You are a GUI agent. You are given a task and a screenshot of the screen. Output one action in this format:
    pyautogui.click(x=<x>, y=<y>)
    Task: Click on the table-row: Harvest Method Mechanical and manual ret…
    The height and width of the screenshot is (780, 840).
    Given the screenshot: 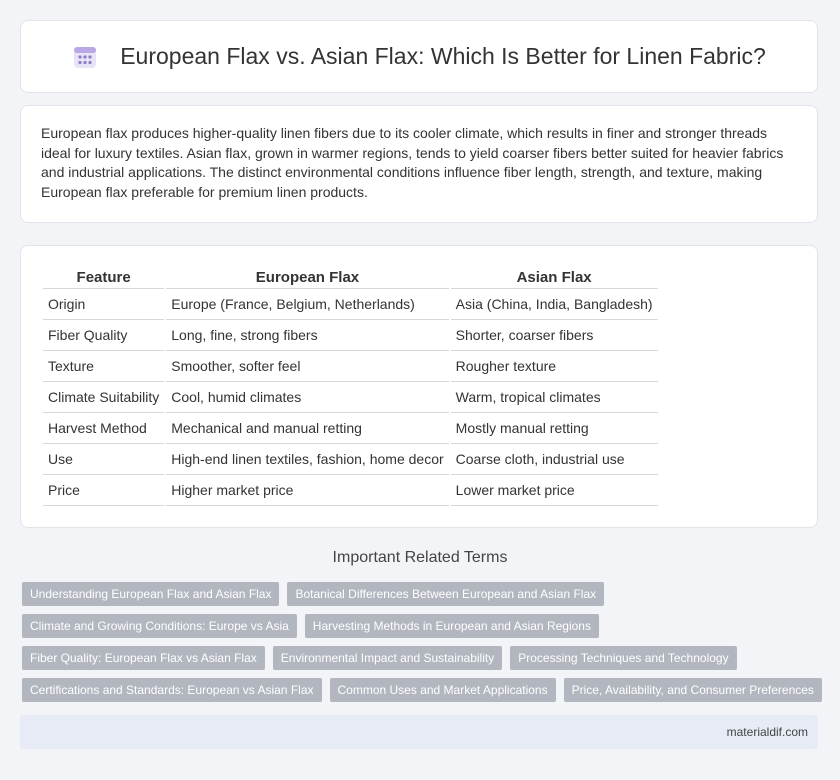 What is the action you would take?
    pyautogui.click(x=350, y=428)
    